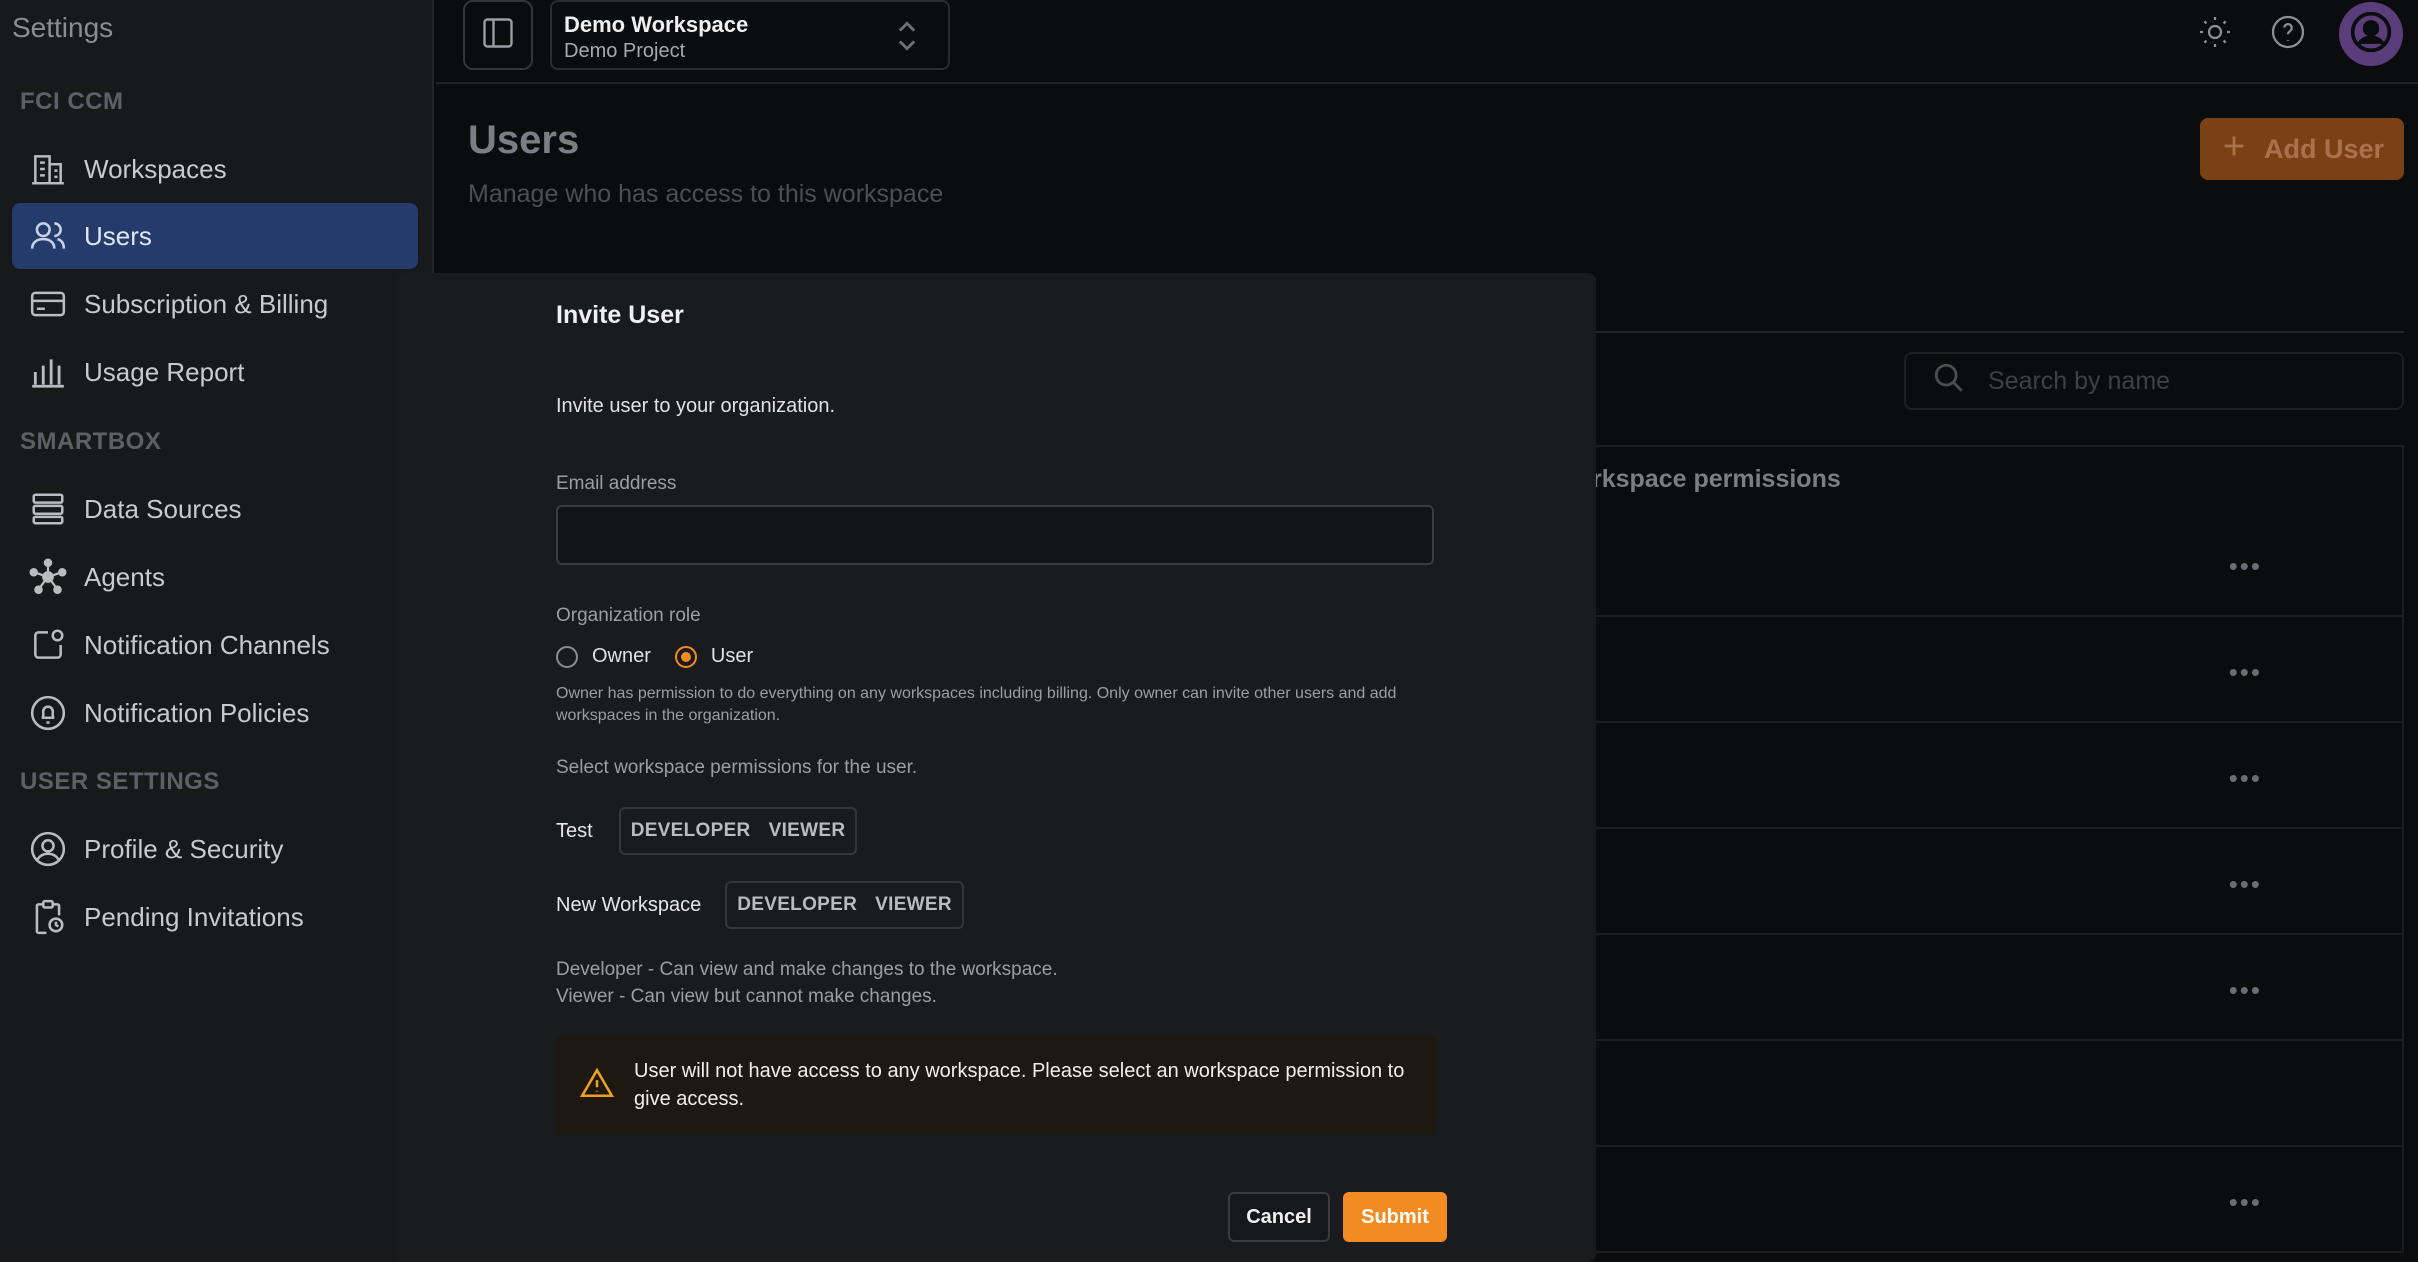  What do you see at coordinates (48, 713) in the screenshot?
I see `bell-icon` at bounding box center [48, 713].